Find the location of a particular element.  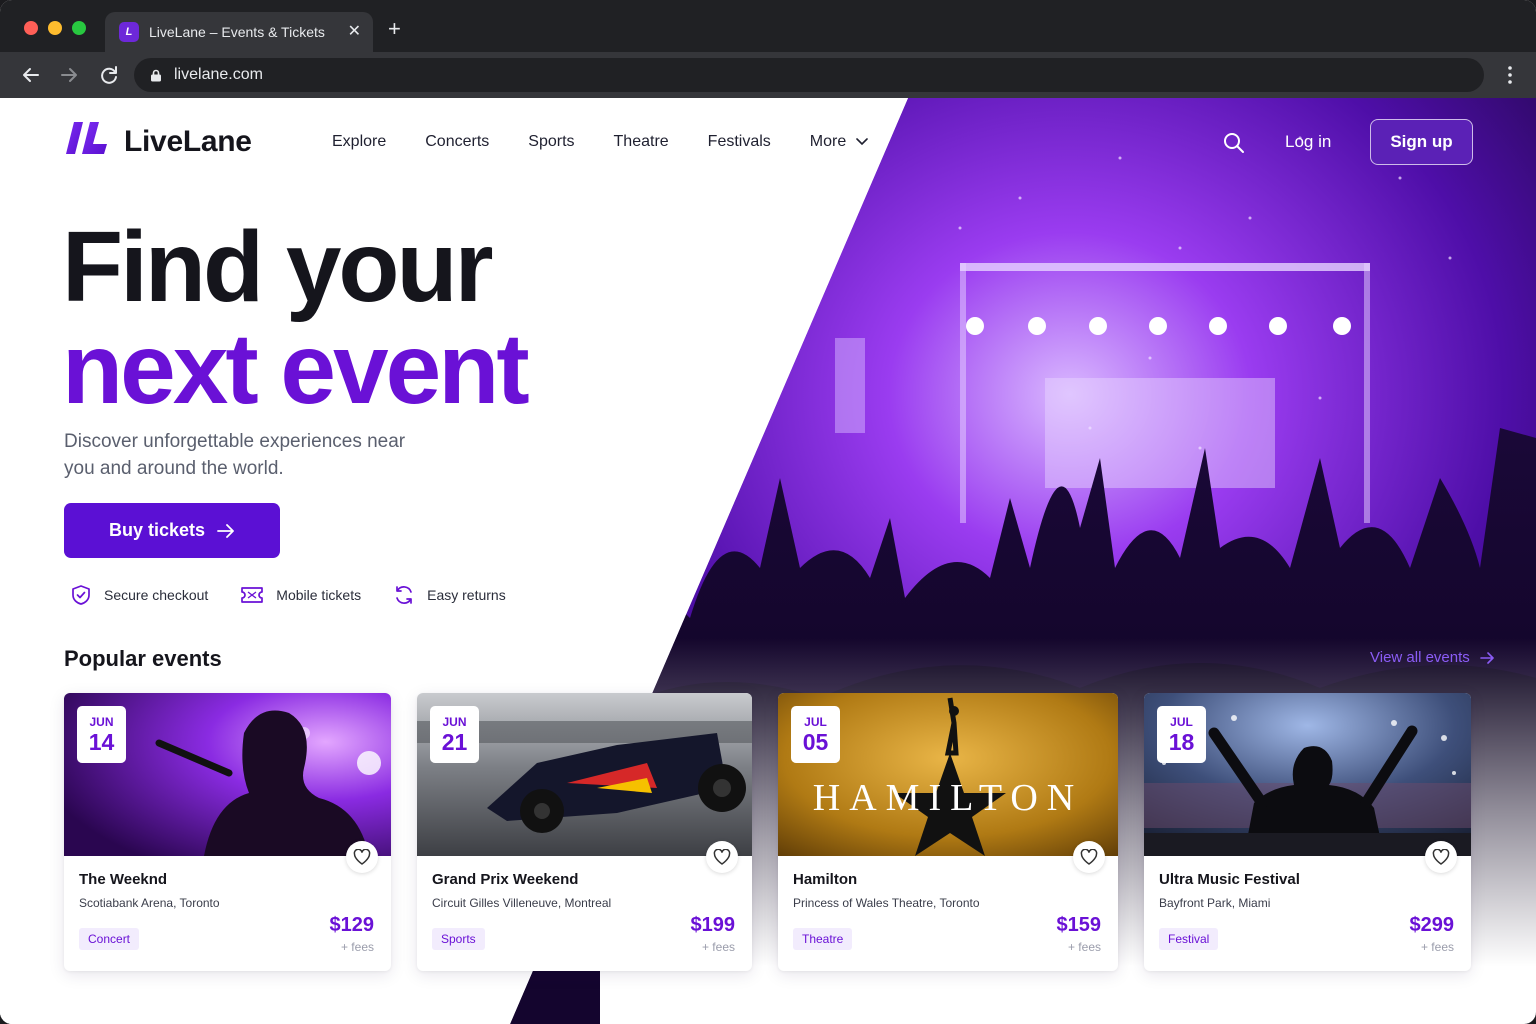

brand-logo: LiveLane is located at coordinates (158, 142).